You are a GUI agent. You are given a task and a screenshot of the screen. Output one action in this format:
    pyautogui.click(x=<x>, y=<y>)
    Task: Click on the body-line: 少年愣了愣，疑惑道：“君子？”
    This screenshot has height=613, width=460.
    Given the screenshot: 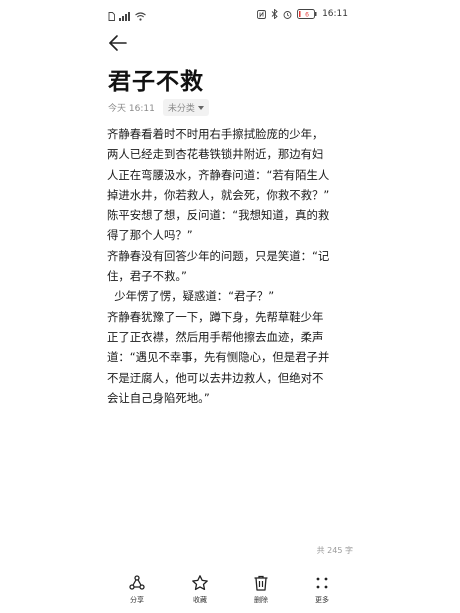 What is the action you would take?
    pyautogui.click(x=191, y=296)
    